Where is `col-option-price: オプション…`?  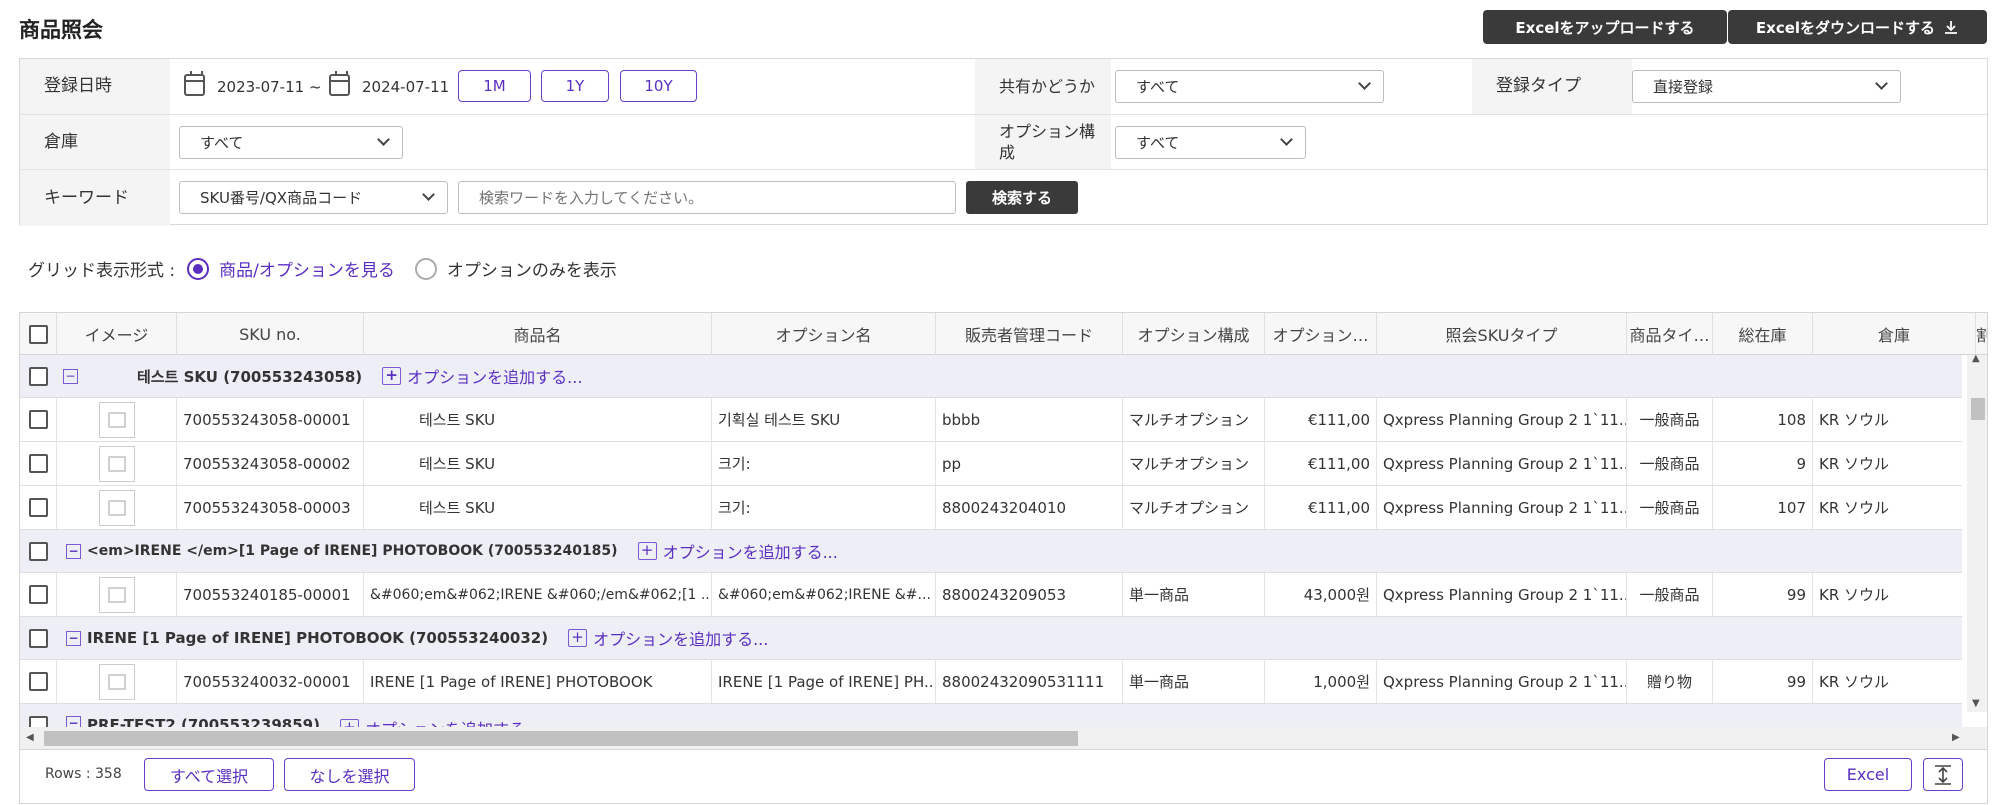
col-option-price: オプション… is located at coordinates (1321, 334).